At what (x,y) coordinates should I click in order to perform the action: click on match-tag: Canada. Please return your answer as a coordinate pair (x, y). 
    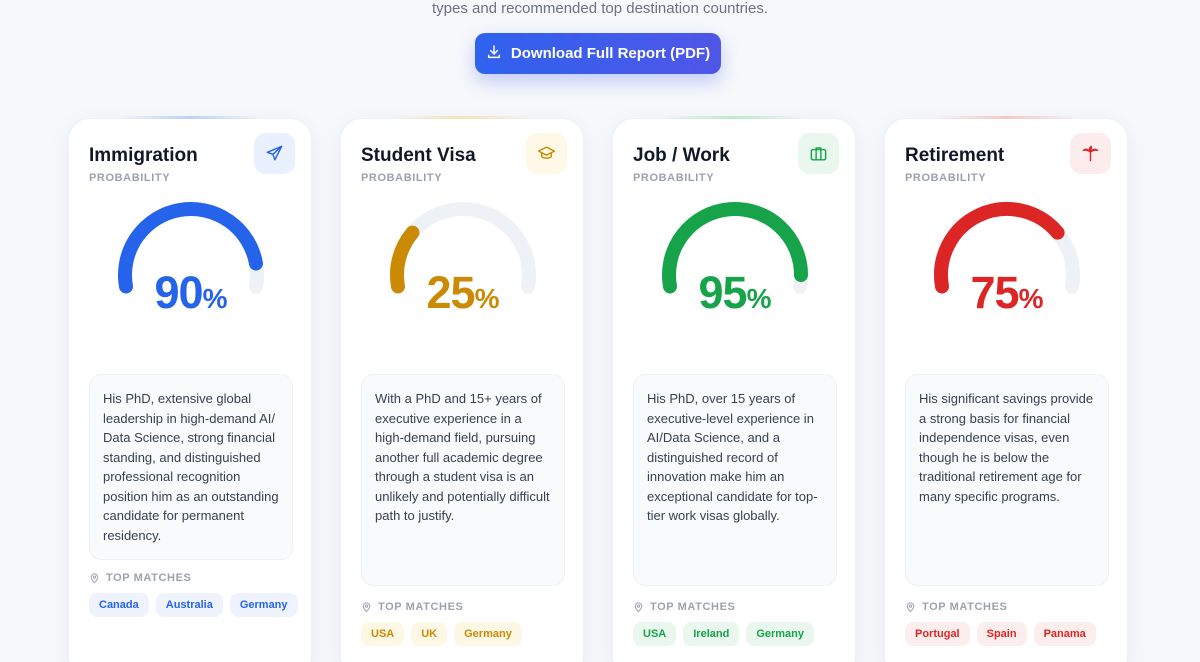
    Looking at the image, I should click on (119, 605).